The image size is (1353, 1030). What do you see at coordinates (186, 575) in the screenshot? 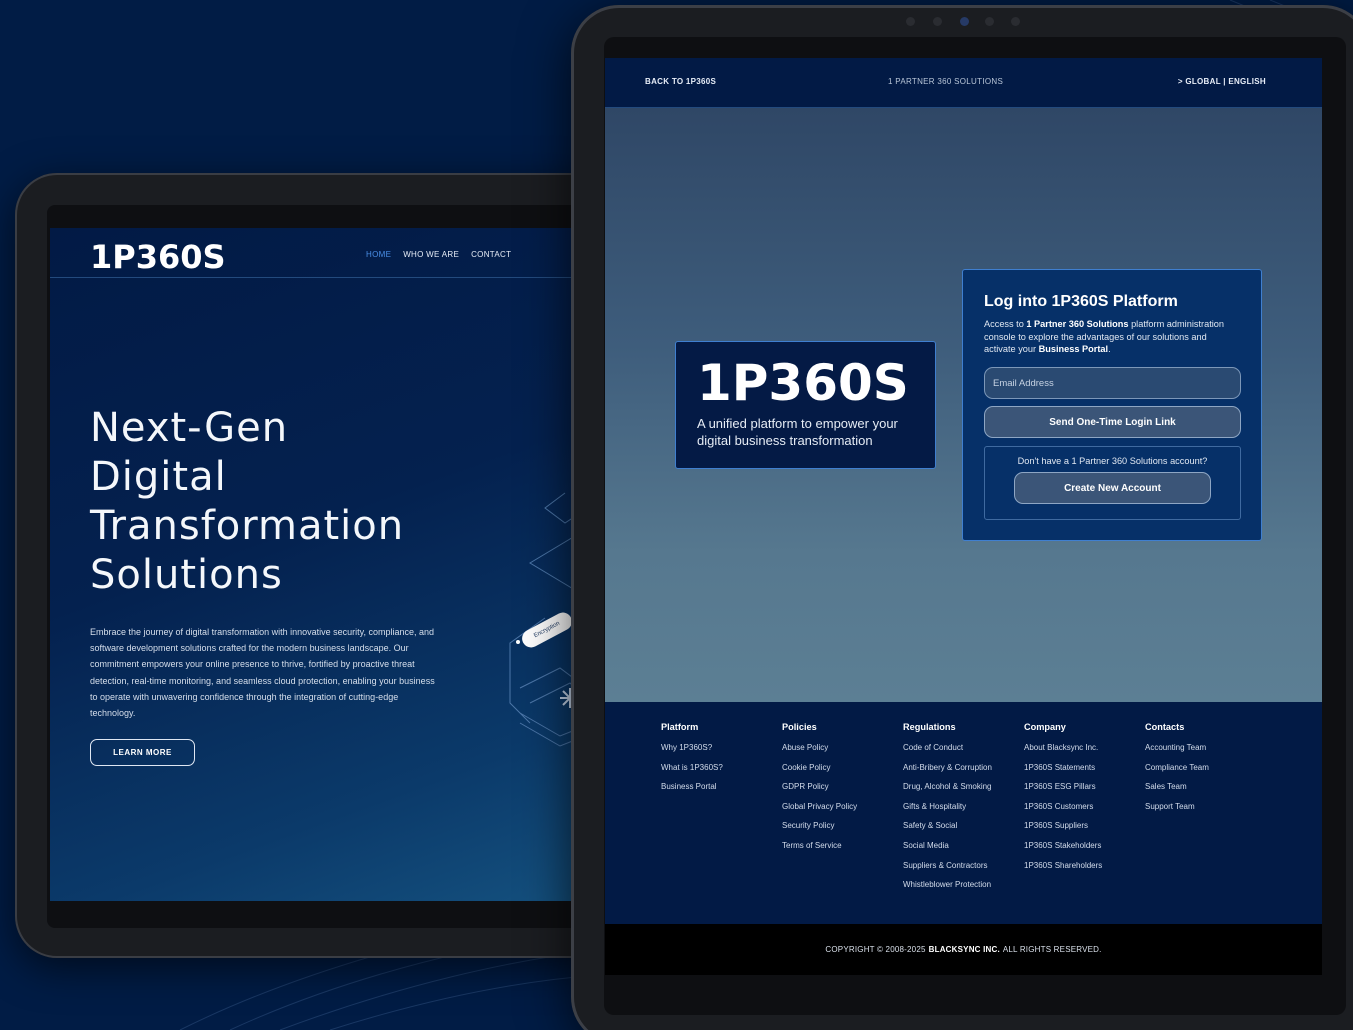
I see `hero-title-line: Solutions` at bounding box center [186, 575].